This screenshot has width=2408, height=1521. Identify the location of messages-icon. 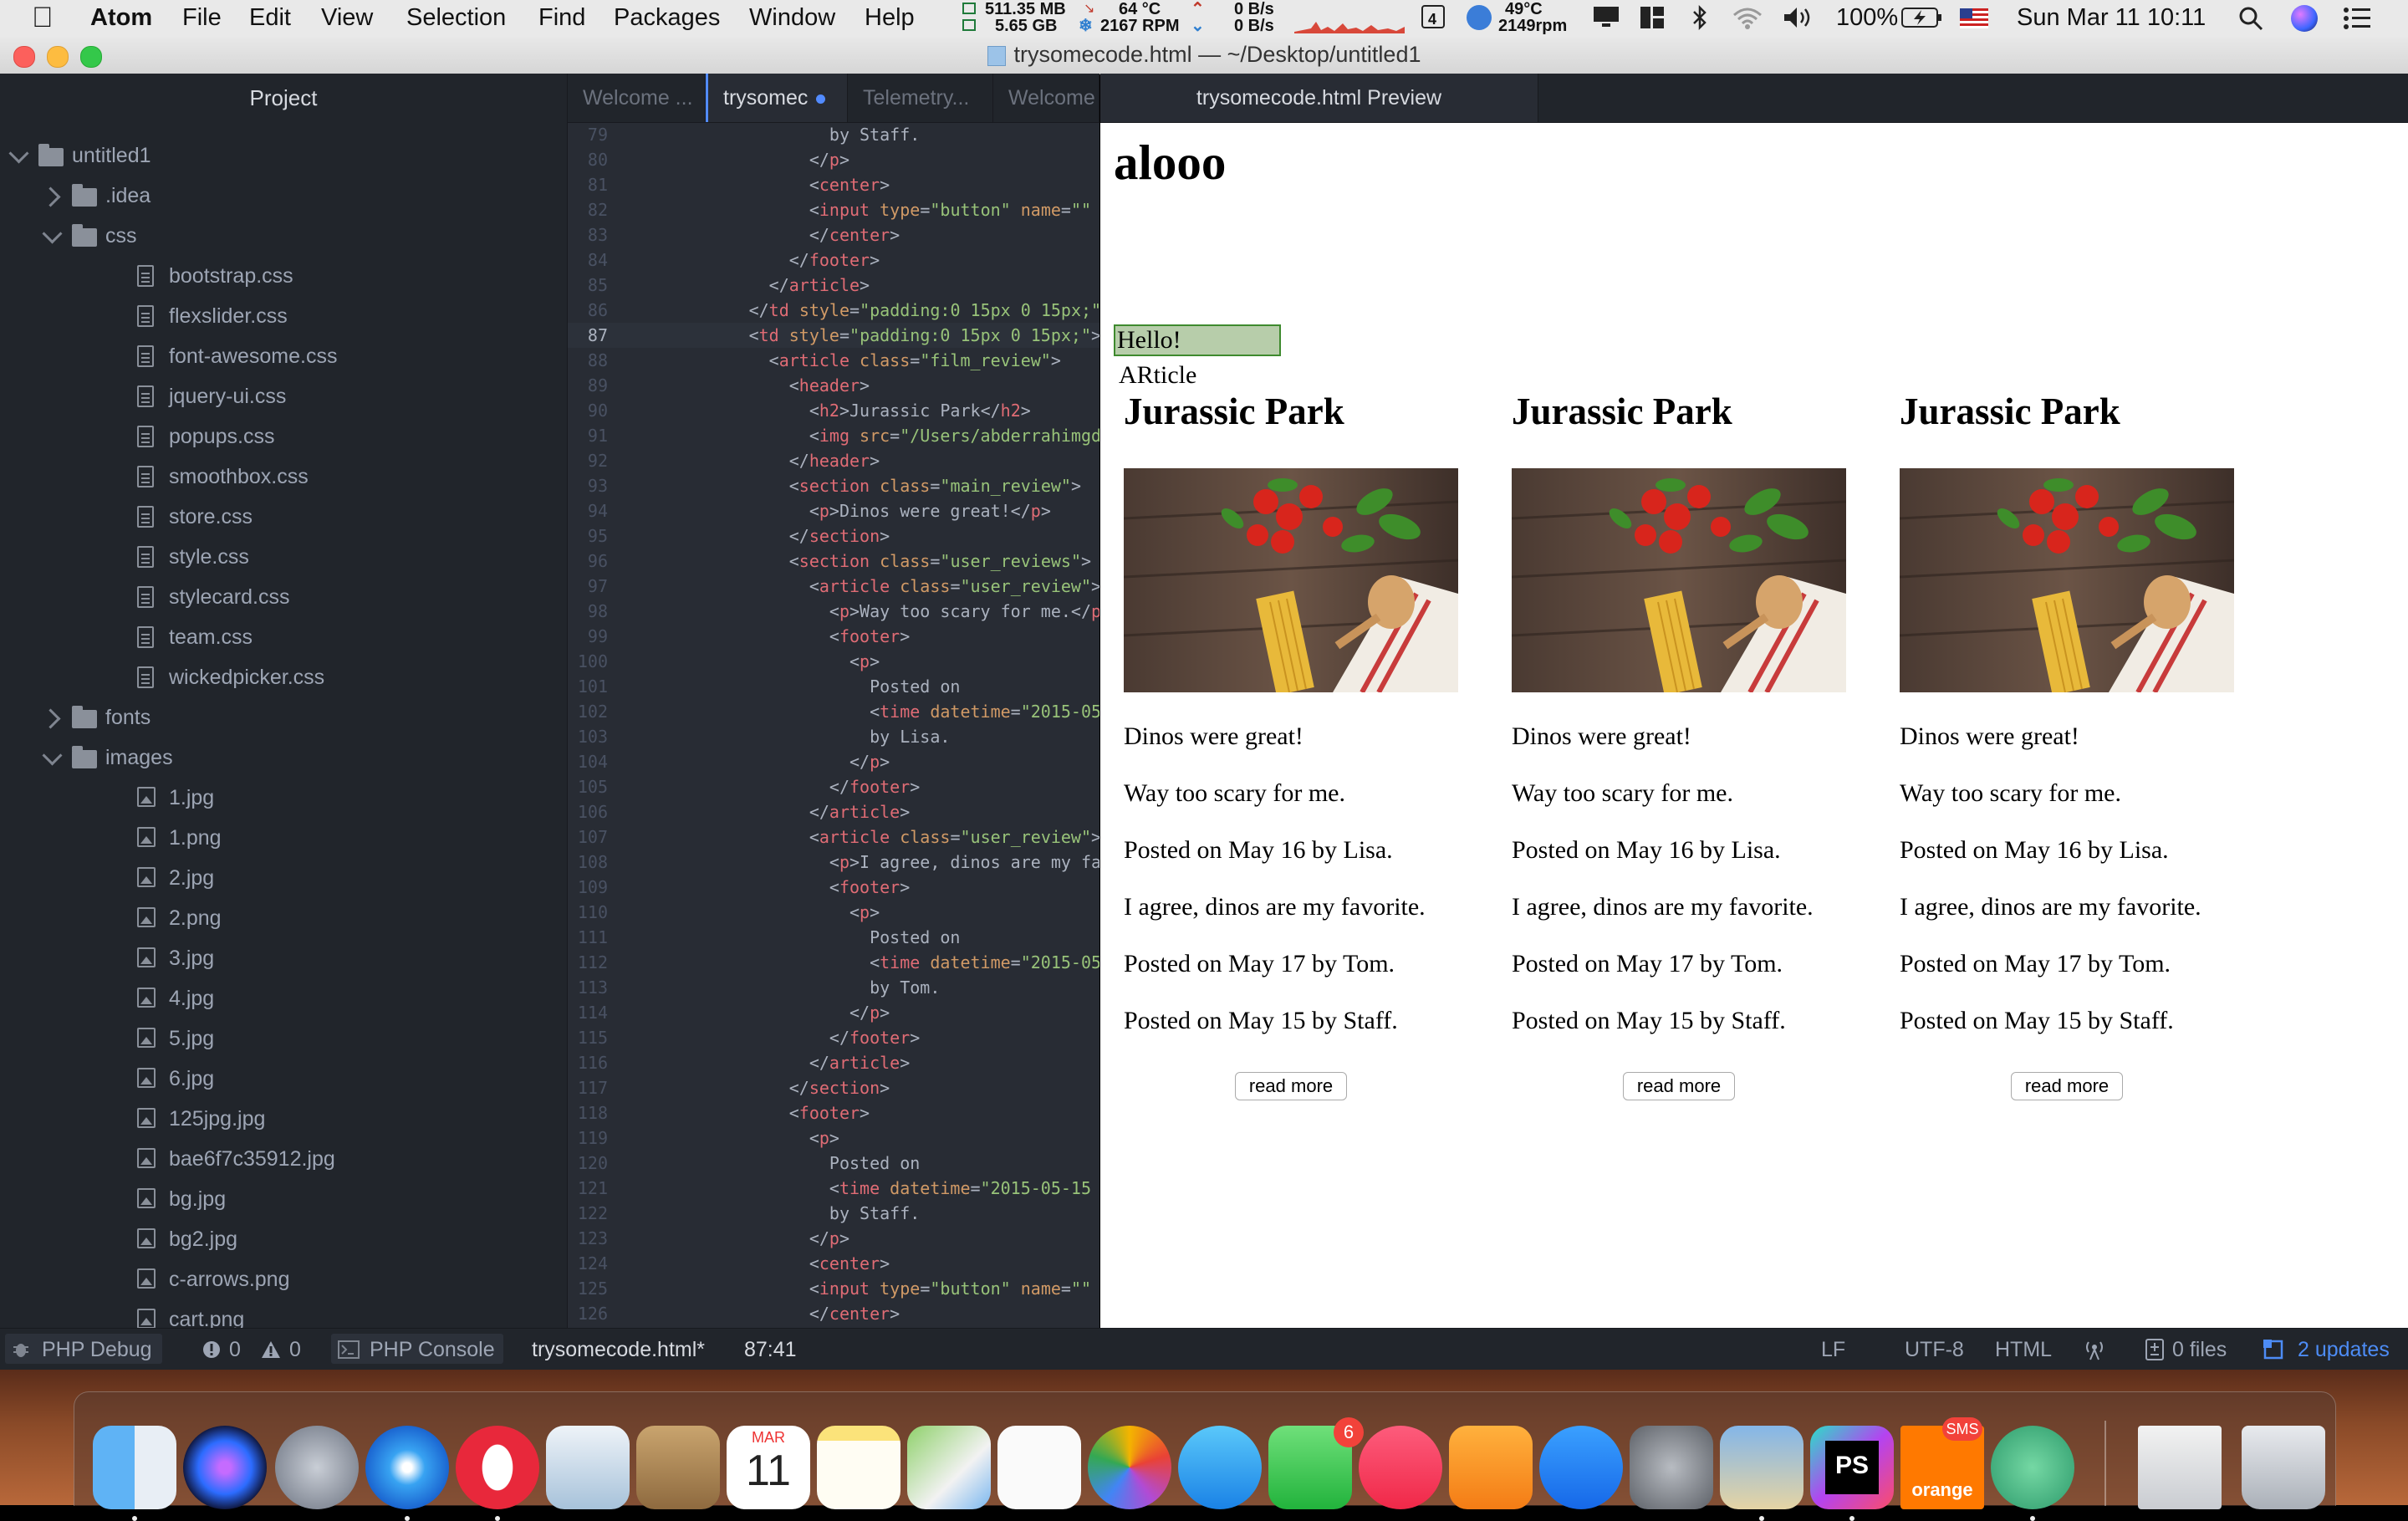
(1220, 1467).